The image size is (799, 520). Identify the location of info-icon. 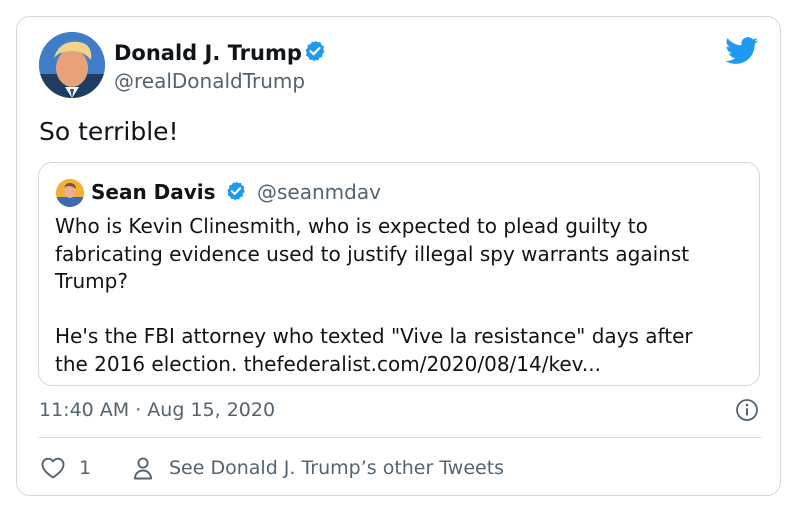
(747, 410).